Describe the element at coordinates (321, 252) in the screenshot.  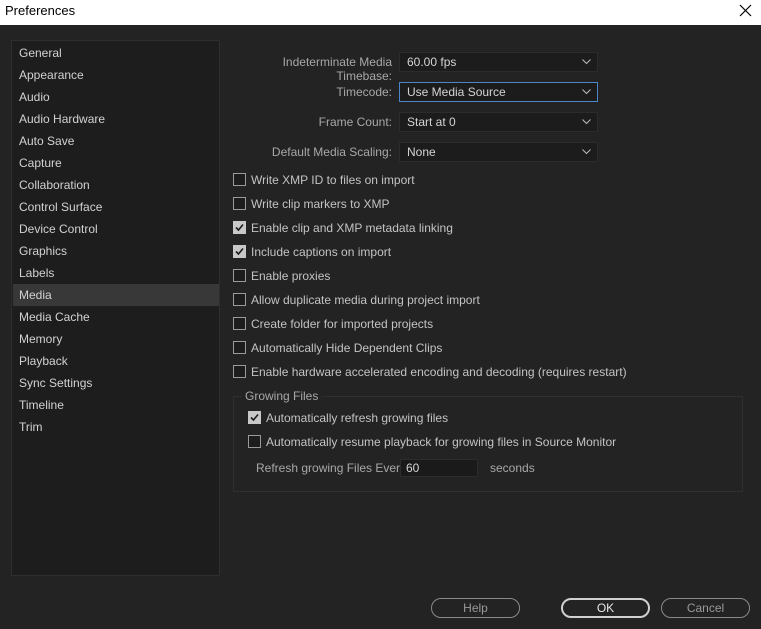
I see `checkbox-label: Include captions on import` at that location.